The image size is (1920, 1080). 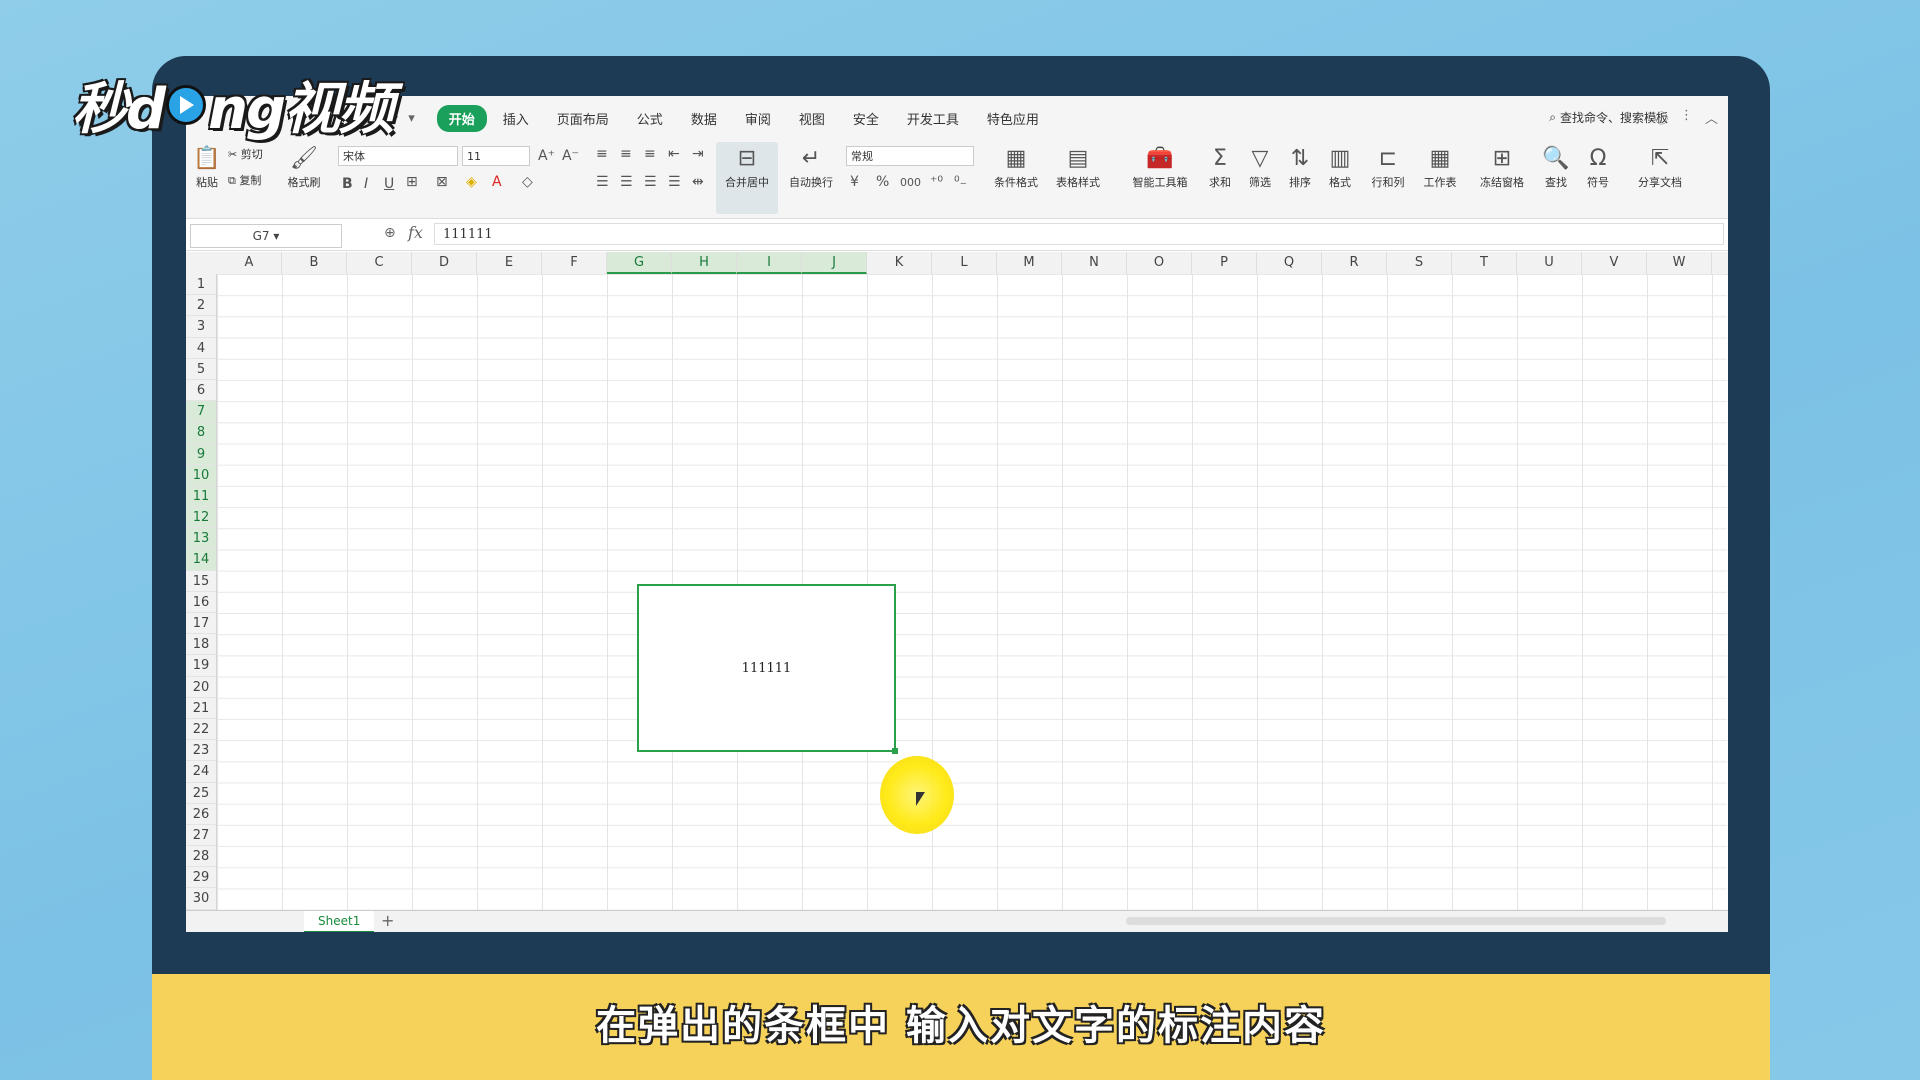 What do you see at coordinates (933, 118) in the screenshot?
I see `tab-8: 开发工具` at bounding box center [933, 118].